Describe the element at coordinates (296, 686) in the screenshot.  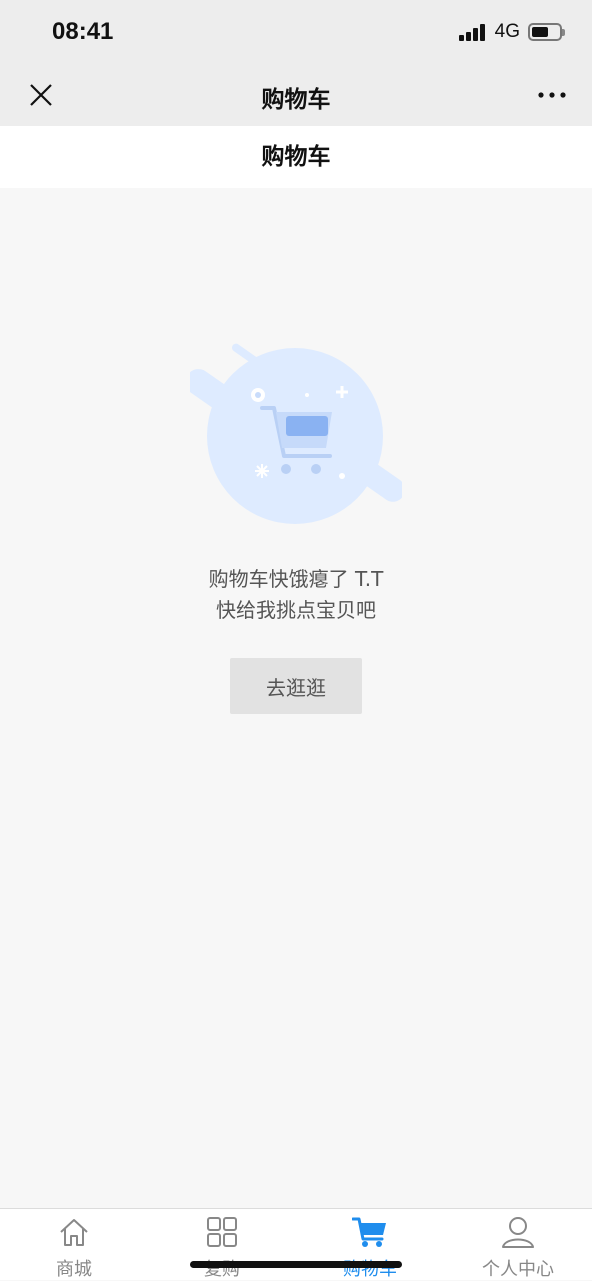
I see `go-shopping-button: 去逛逛` at that location.